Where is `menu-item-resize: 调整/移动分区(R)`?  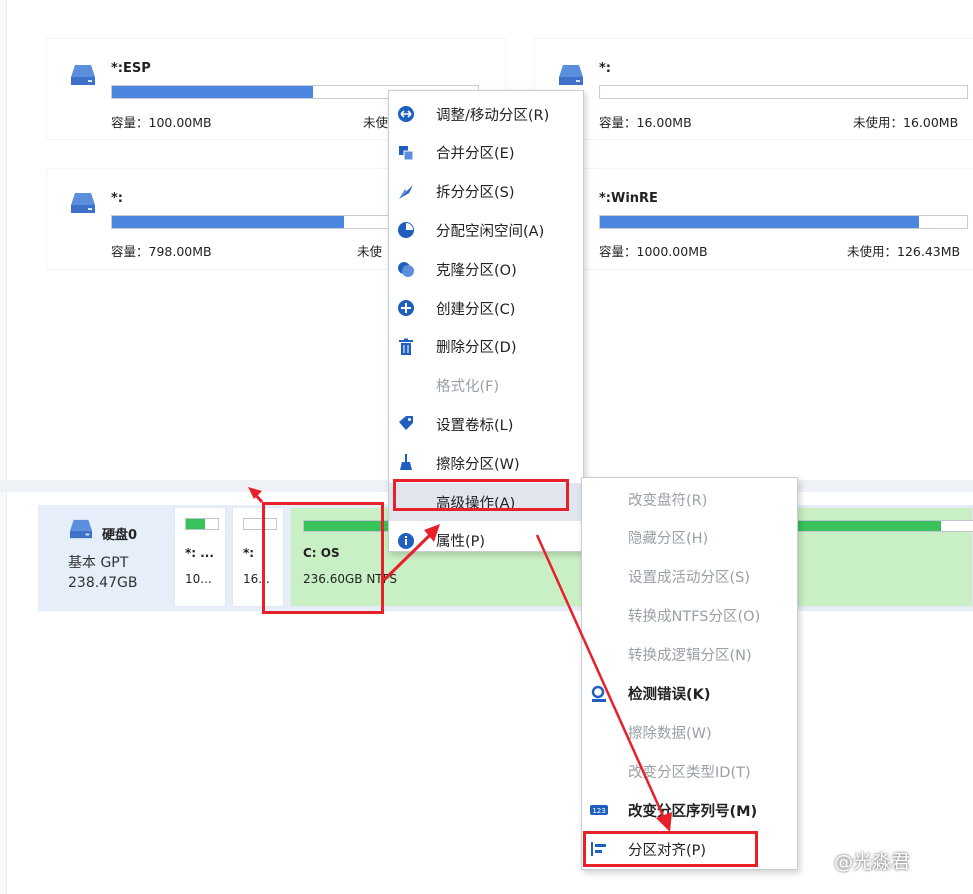
menu-item-resize: 调整/移动分区(R) is located at coordinates (486, 114).